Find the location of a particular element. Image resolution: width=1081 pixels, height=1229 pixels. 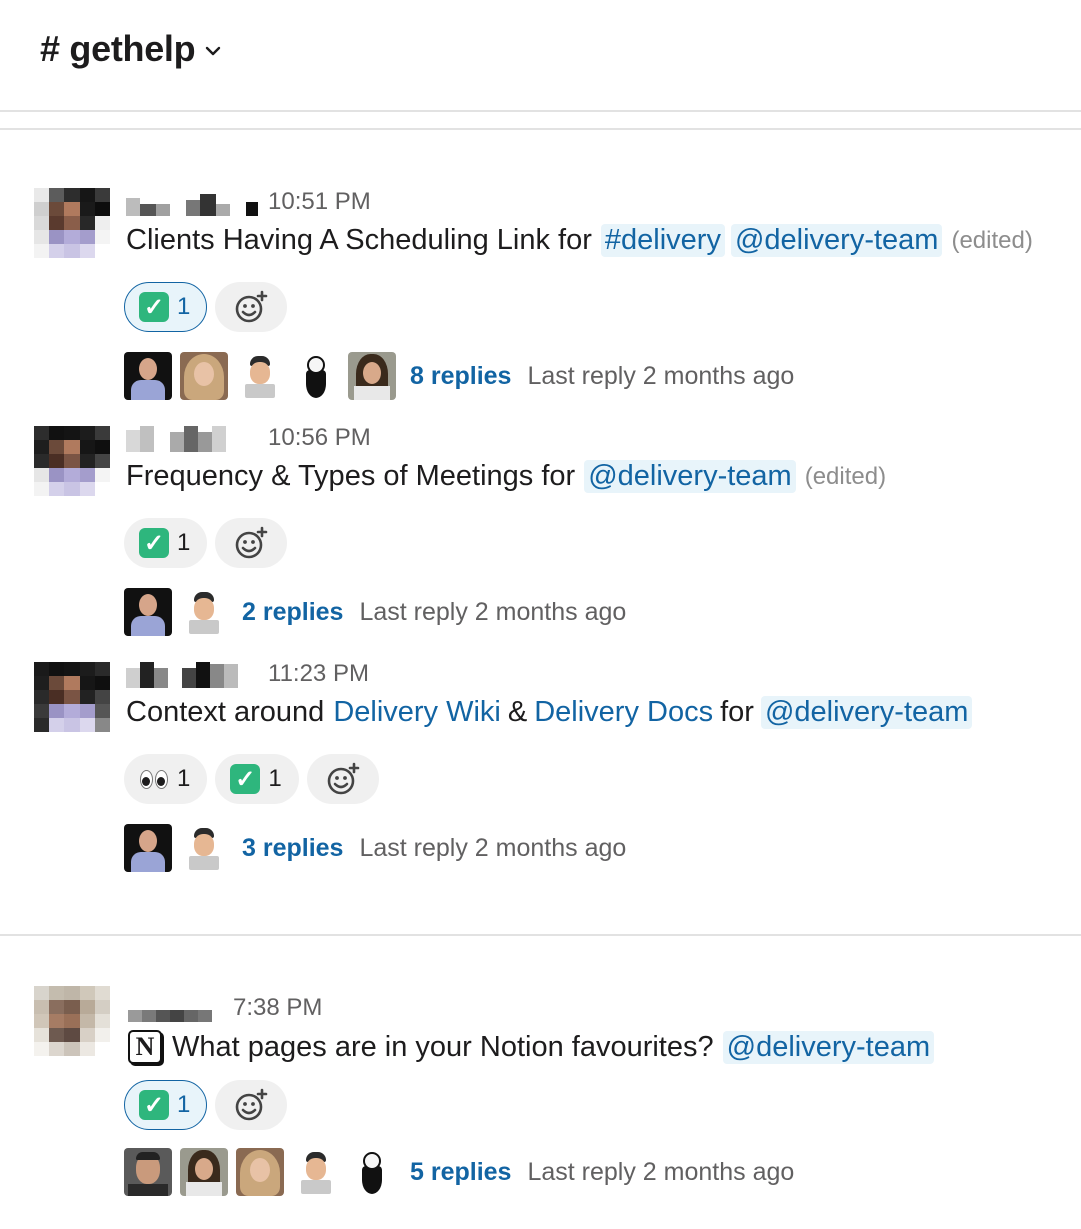

thread-summary: 2 replies Last reply 2 months ago is located at coordinates (375, 612).